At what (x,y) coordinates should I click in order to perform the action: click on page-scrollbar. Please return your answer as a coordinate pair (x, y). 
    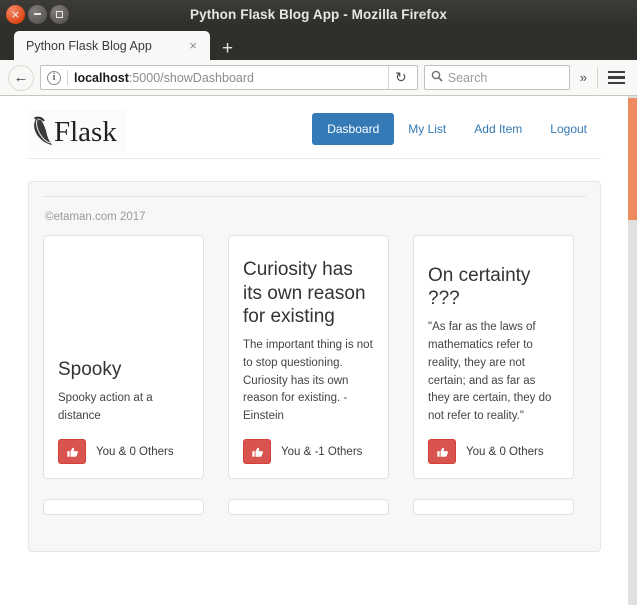
    Looking at the image, I should click on (632, 350).